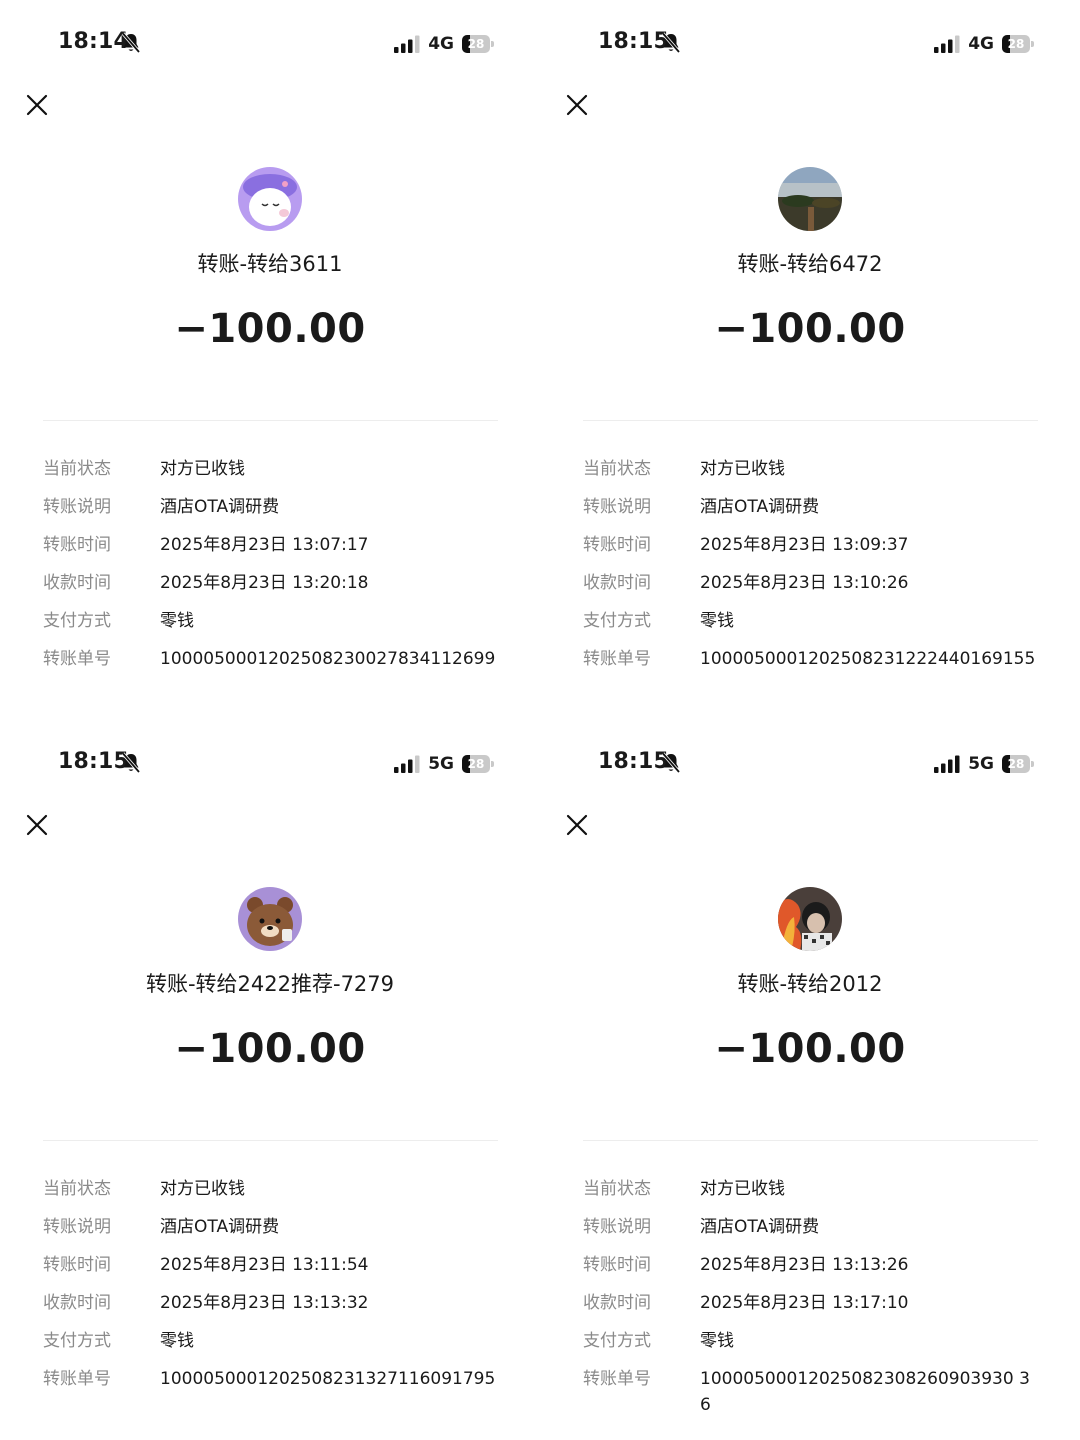 The width and height of the screenshot is (1080, 1440). Describe the element at coordinates (810, 44) in the screenshot. I see `status-bar: 18:15 4G 28` at that location.